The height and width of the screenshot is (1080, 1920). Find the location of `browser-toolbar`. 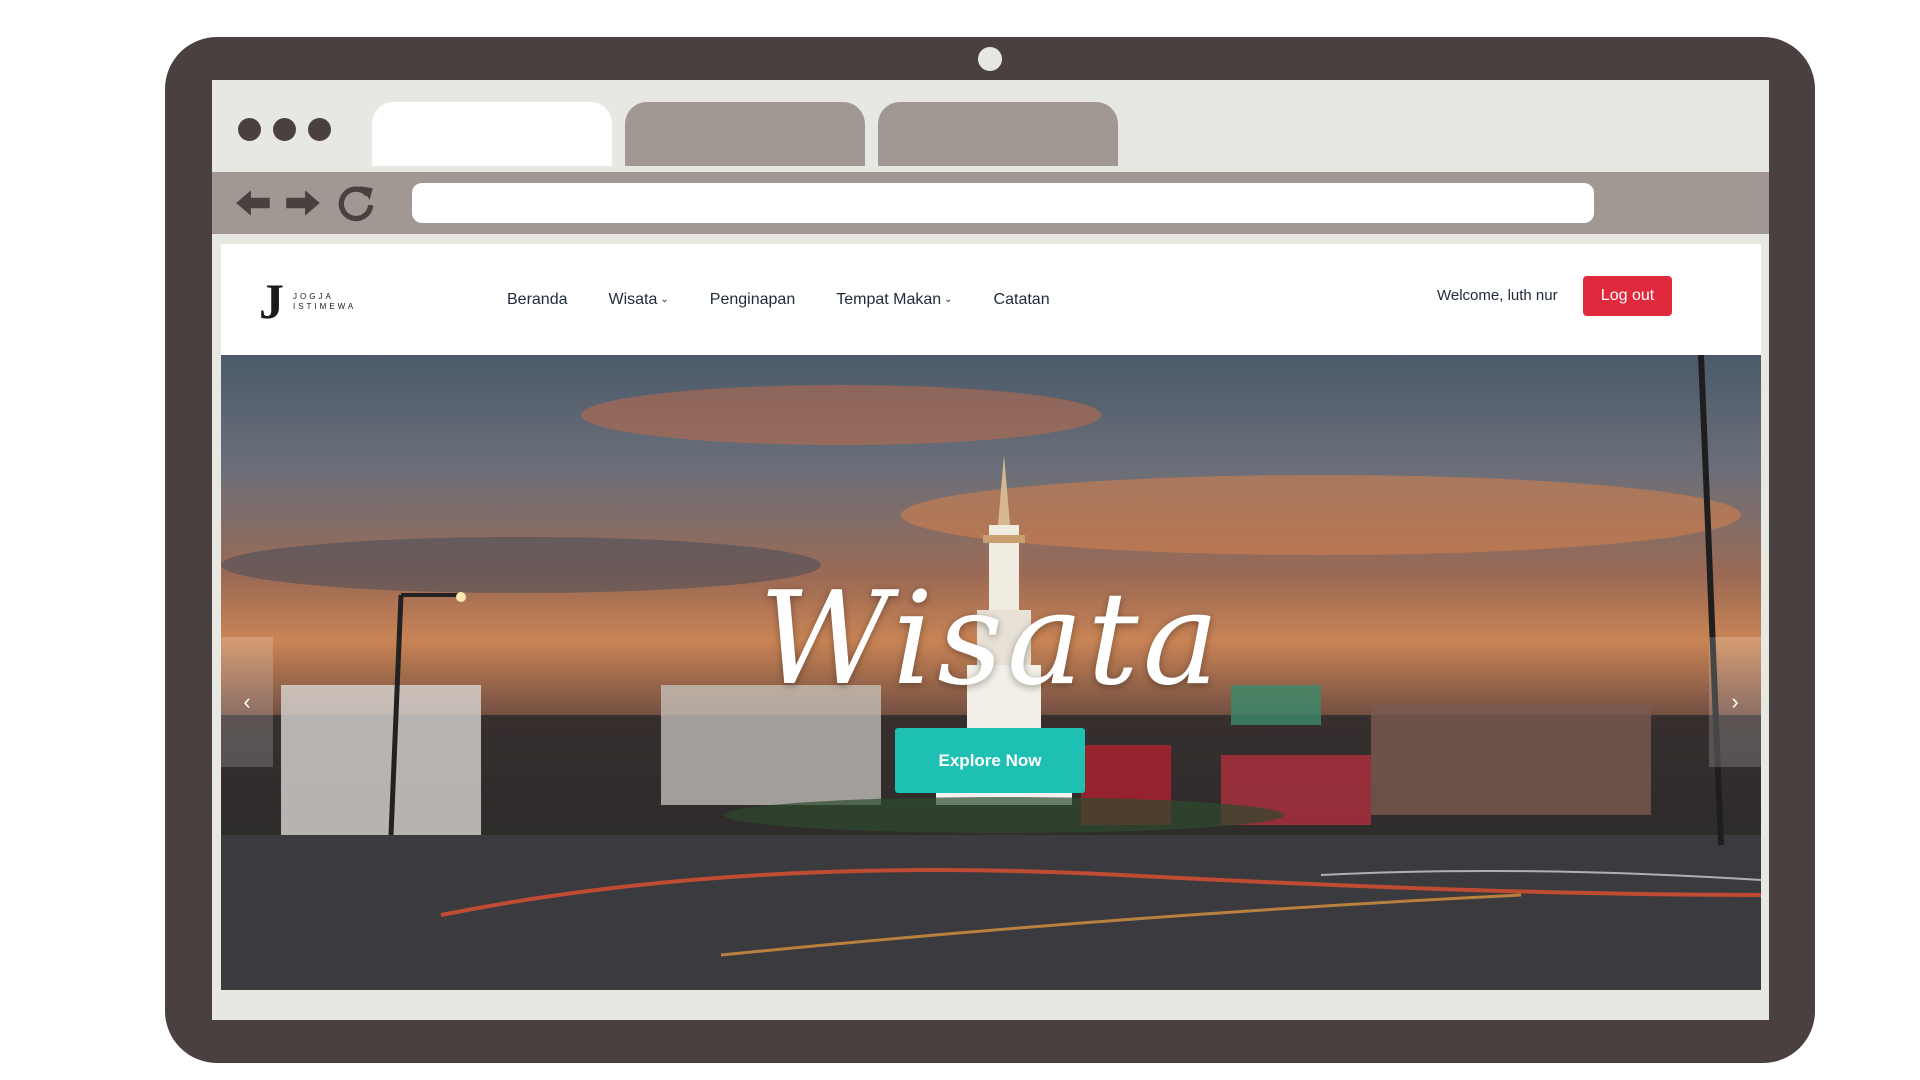

browser-toolbar is located at coordinates (990, 203).